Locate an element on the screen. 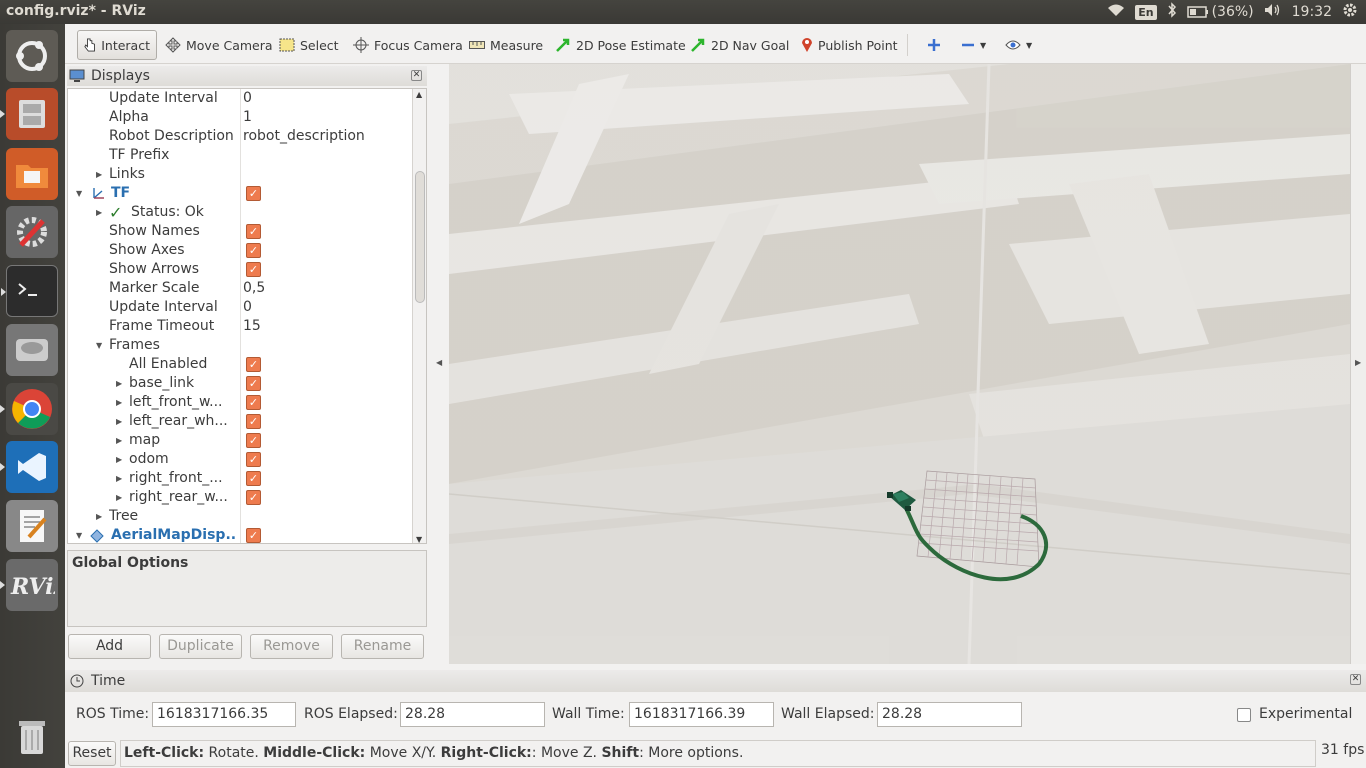 The image size is (1366, 768). ubuntu-dash-button is located at coordinates (32, 56).